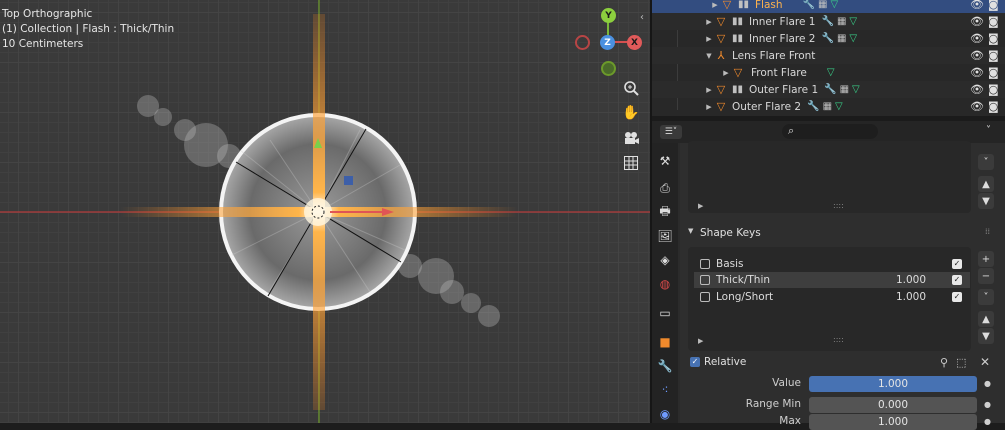 Image resolution: width=1005 pixels, height=430 pixels. I want to click on zoom-icon, so click(631, 88).